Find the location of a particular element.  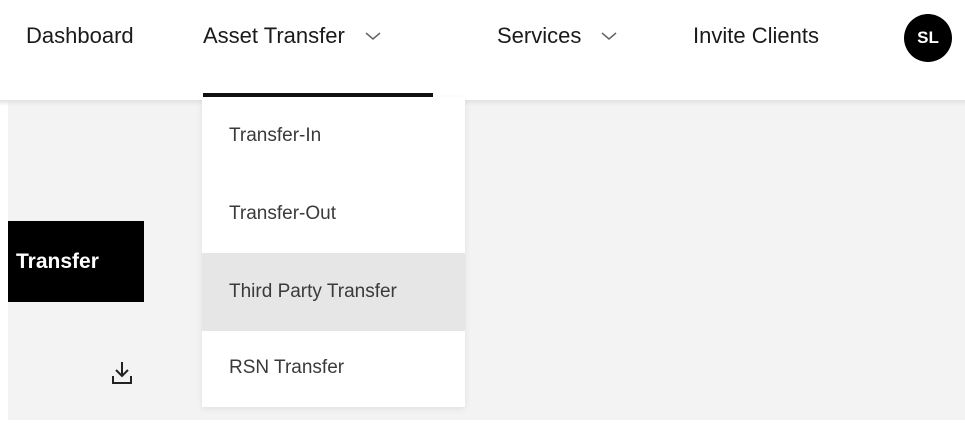

menu-item-rsn-transfer: RSN Transfer is located at coordinates (333, 368).